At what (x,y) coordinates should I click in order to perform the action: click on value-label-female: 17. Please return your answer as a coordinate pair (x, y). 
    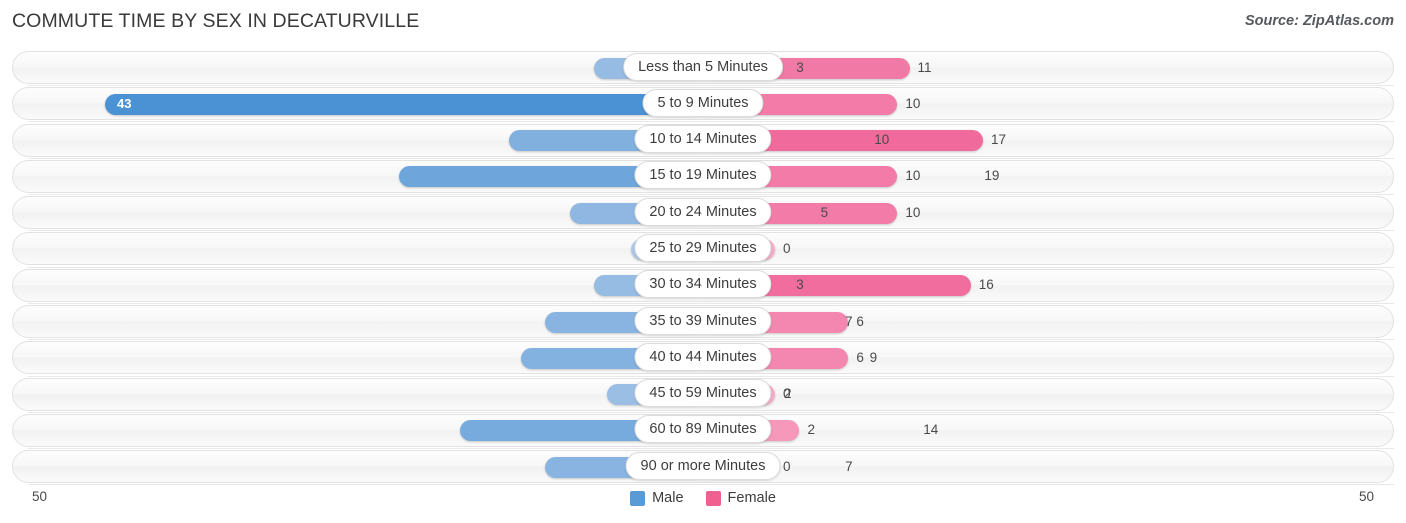
    Looking at the image, I should click on (998, 140).